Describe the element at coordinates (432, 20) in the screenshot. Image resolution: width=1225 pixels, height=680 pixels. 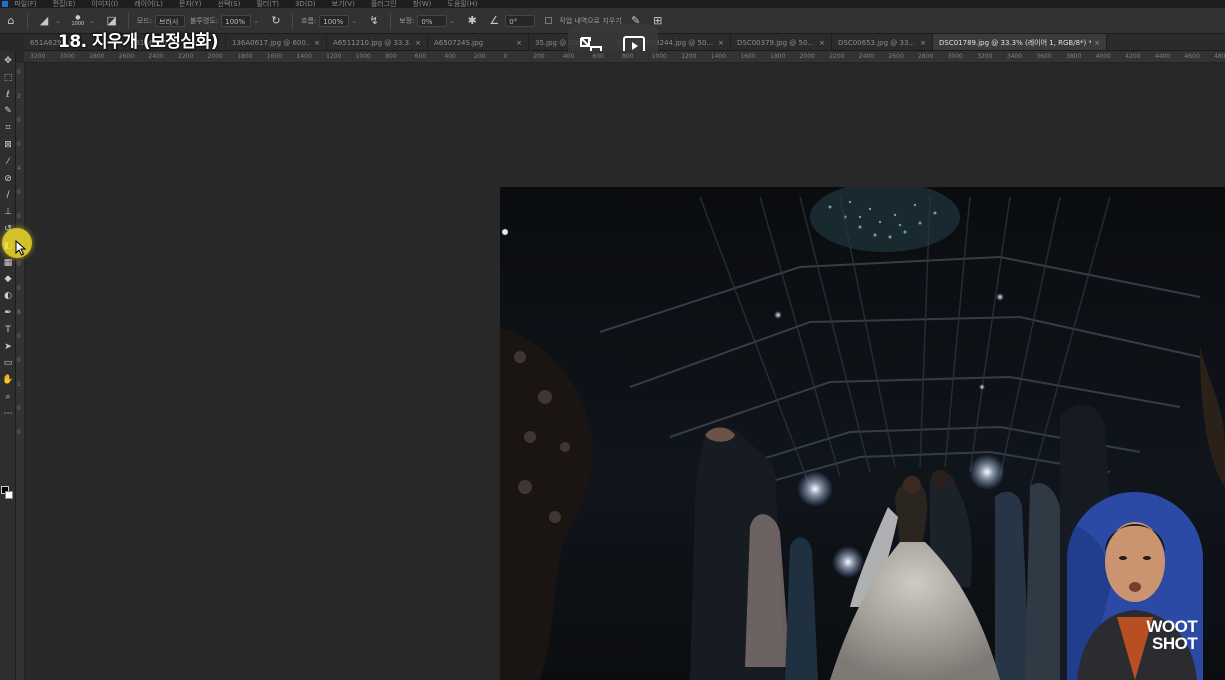
I see `smoothing-field: 0%` at that location.